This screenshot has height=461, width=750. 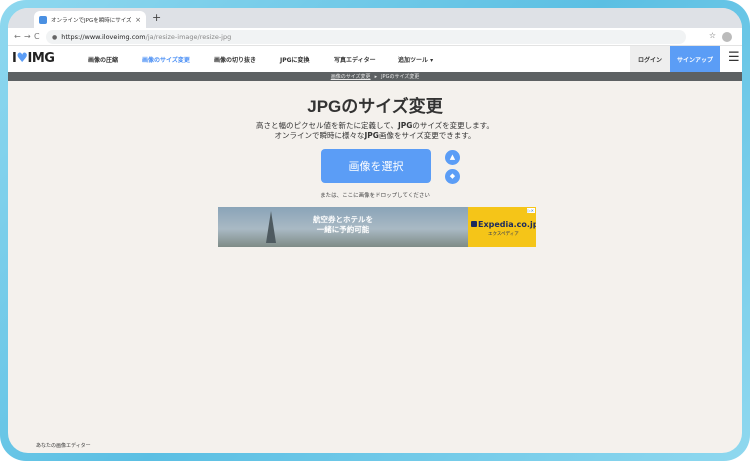 I want to click on google-drive-icon: ▲, so click(x=452, y=157).